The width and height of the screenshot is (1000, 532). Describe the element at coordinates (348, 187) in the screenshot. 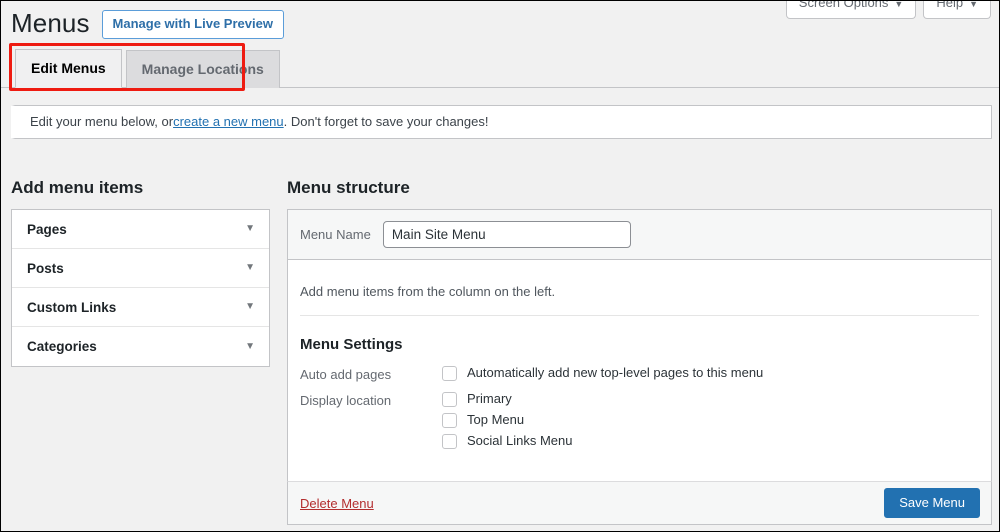

I see `menu-structure-heading: Menu structure` at that location.